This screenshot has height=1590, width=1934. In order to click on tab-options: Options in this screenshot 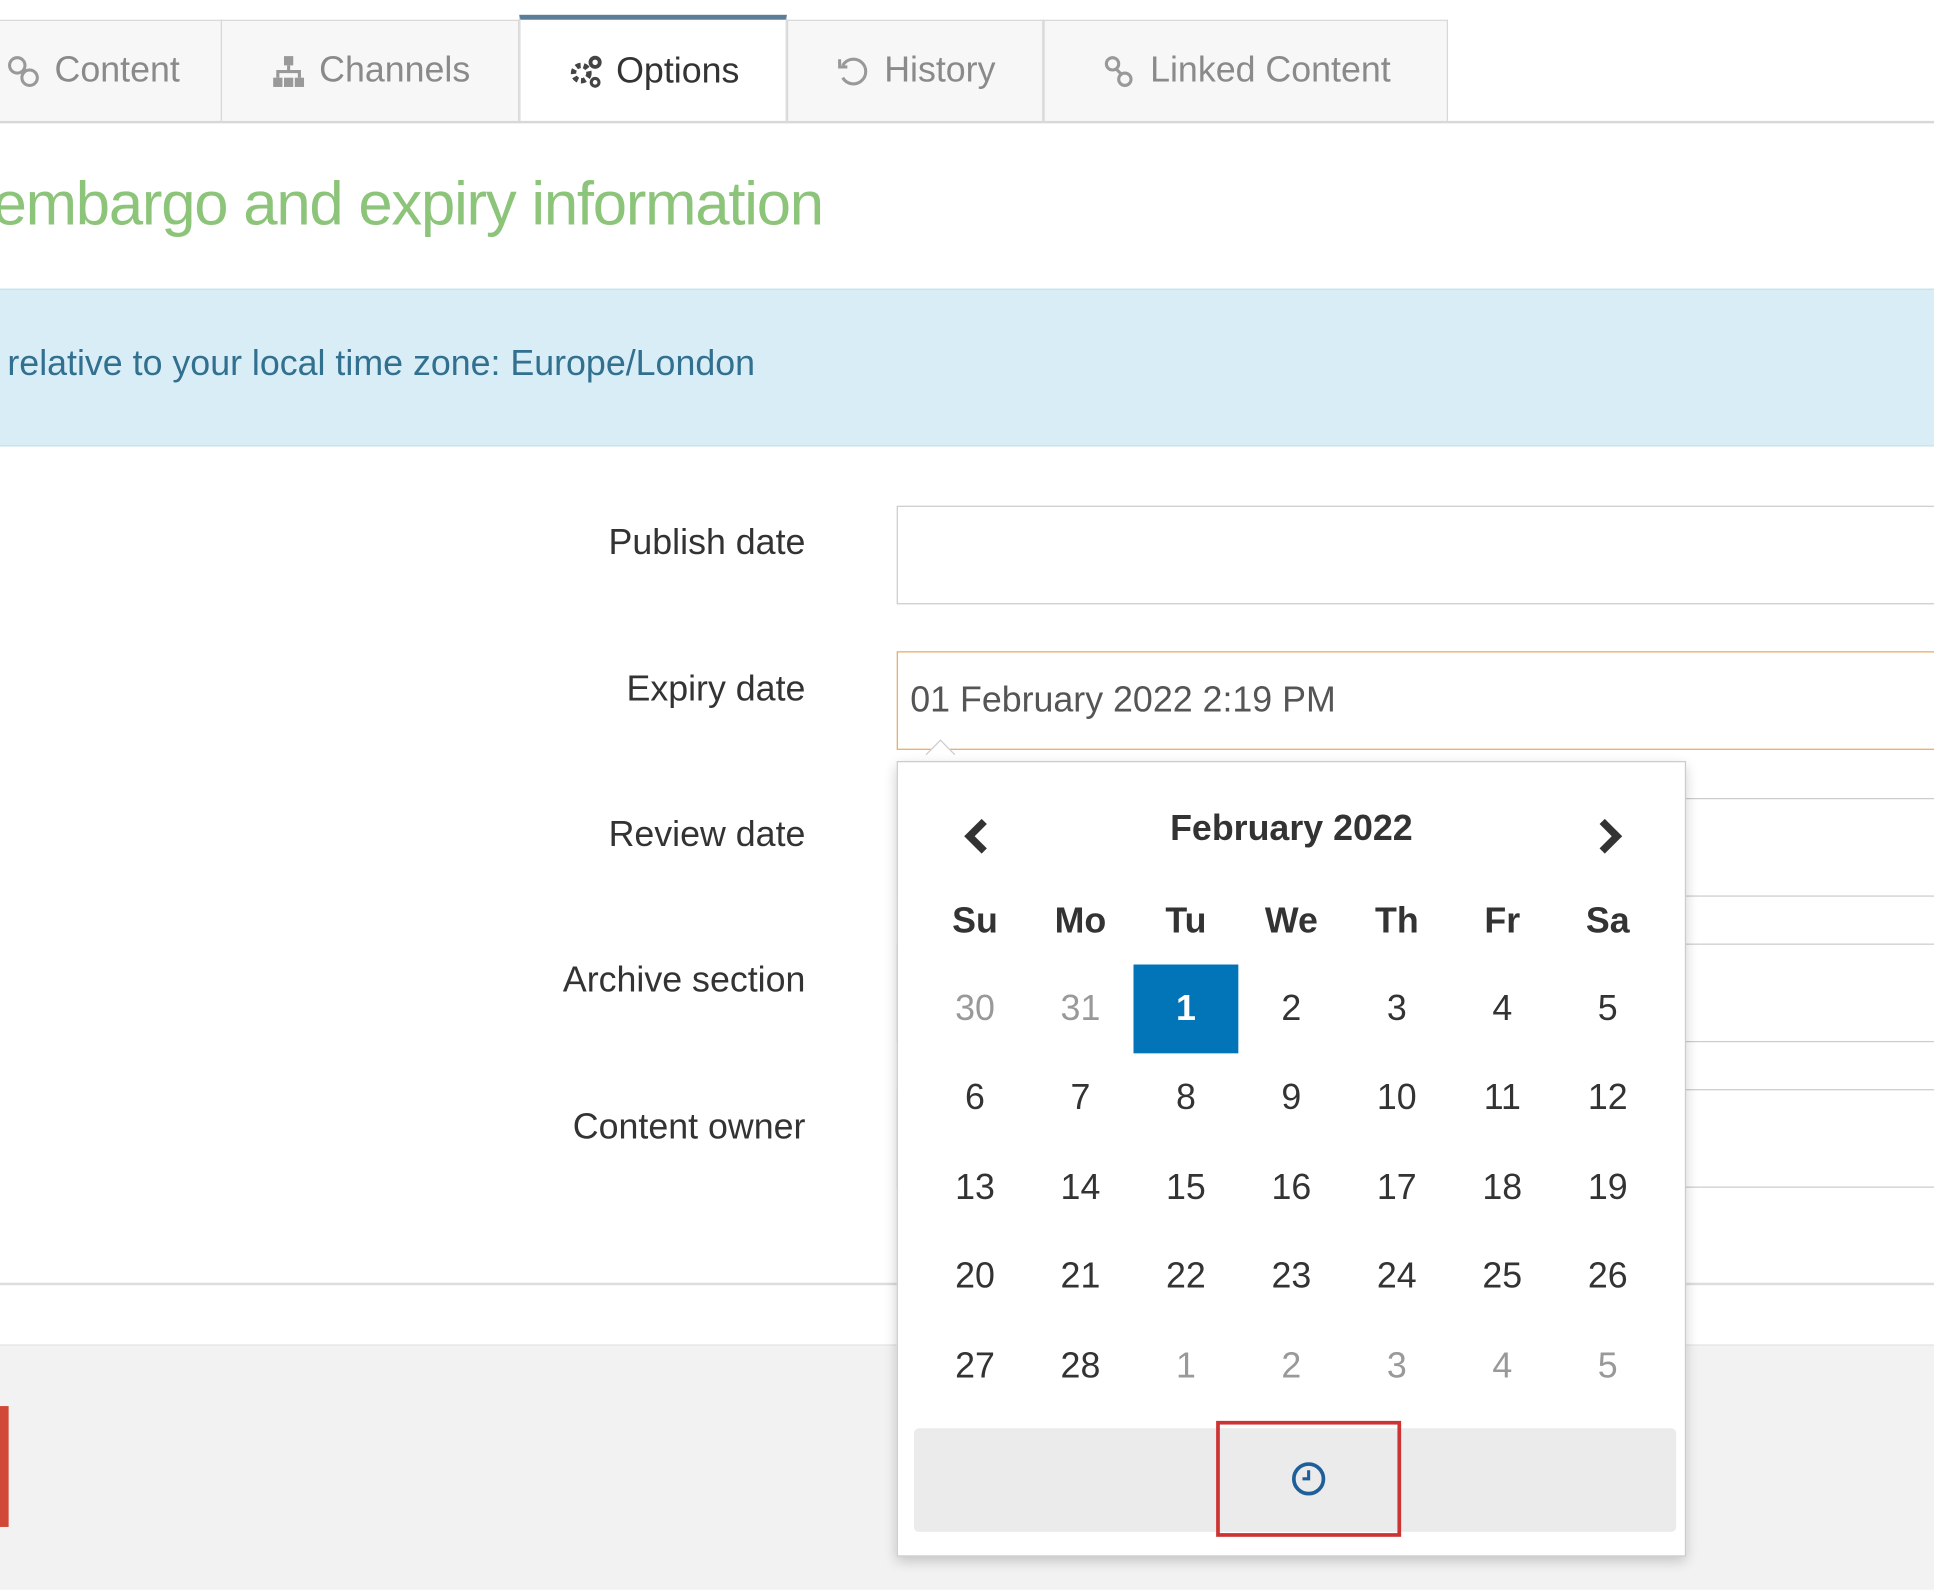, I will do `click(653, 69)`.